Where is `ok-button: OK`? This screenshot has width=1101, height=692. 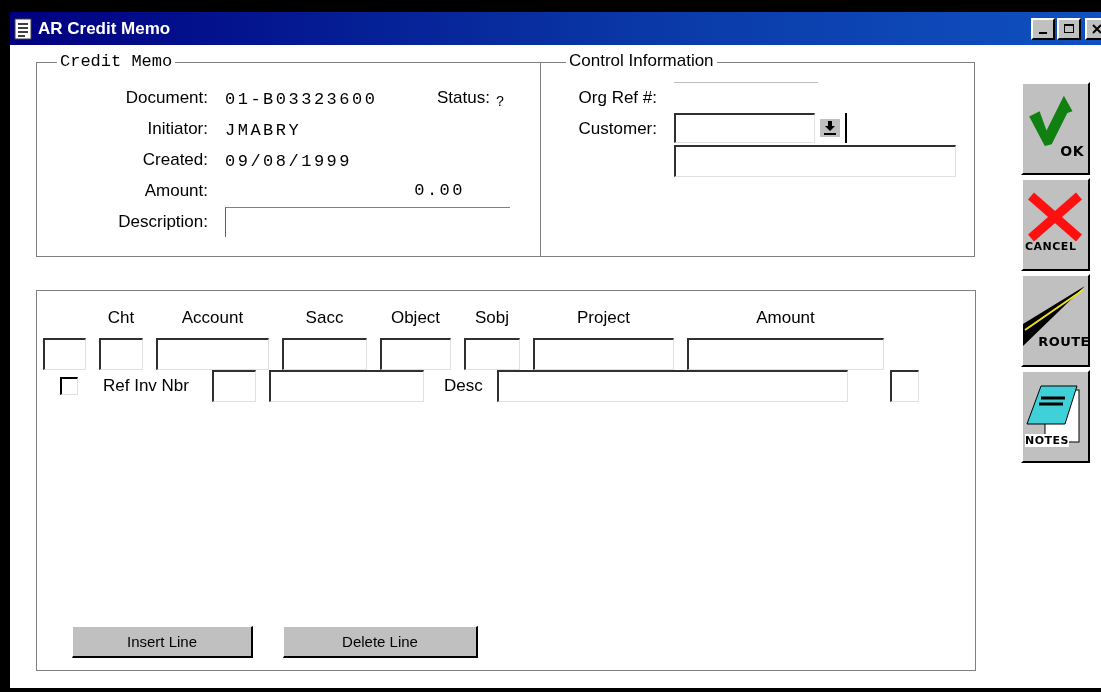
ok-button: OK is located at coordinates (1055, 128).